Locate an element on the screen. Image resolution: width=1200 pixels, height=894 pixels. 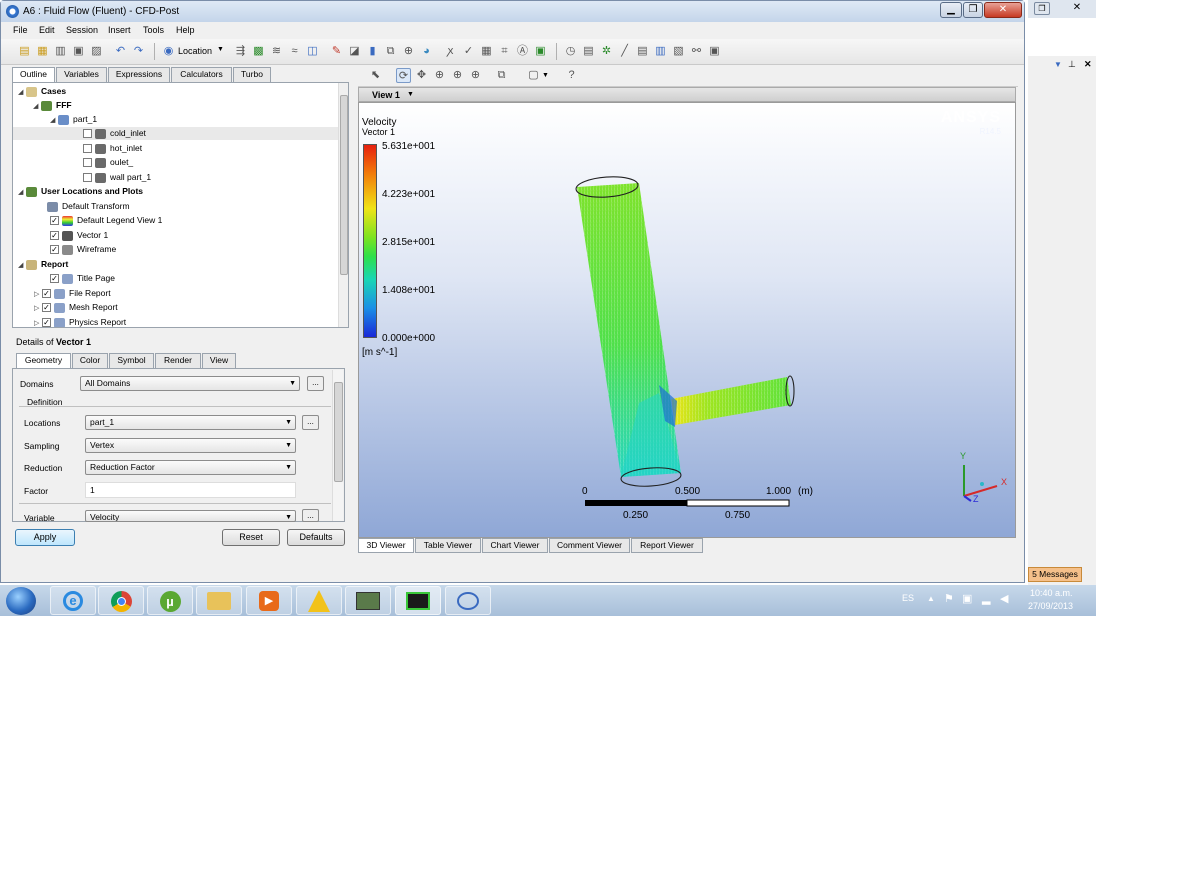
chart-icon: ⌗ is located at coordinates (504, 51).